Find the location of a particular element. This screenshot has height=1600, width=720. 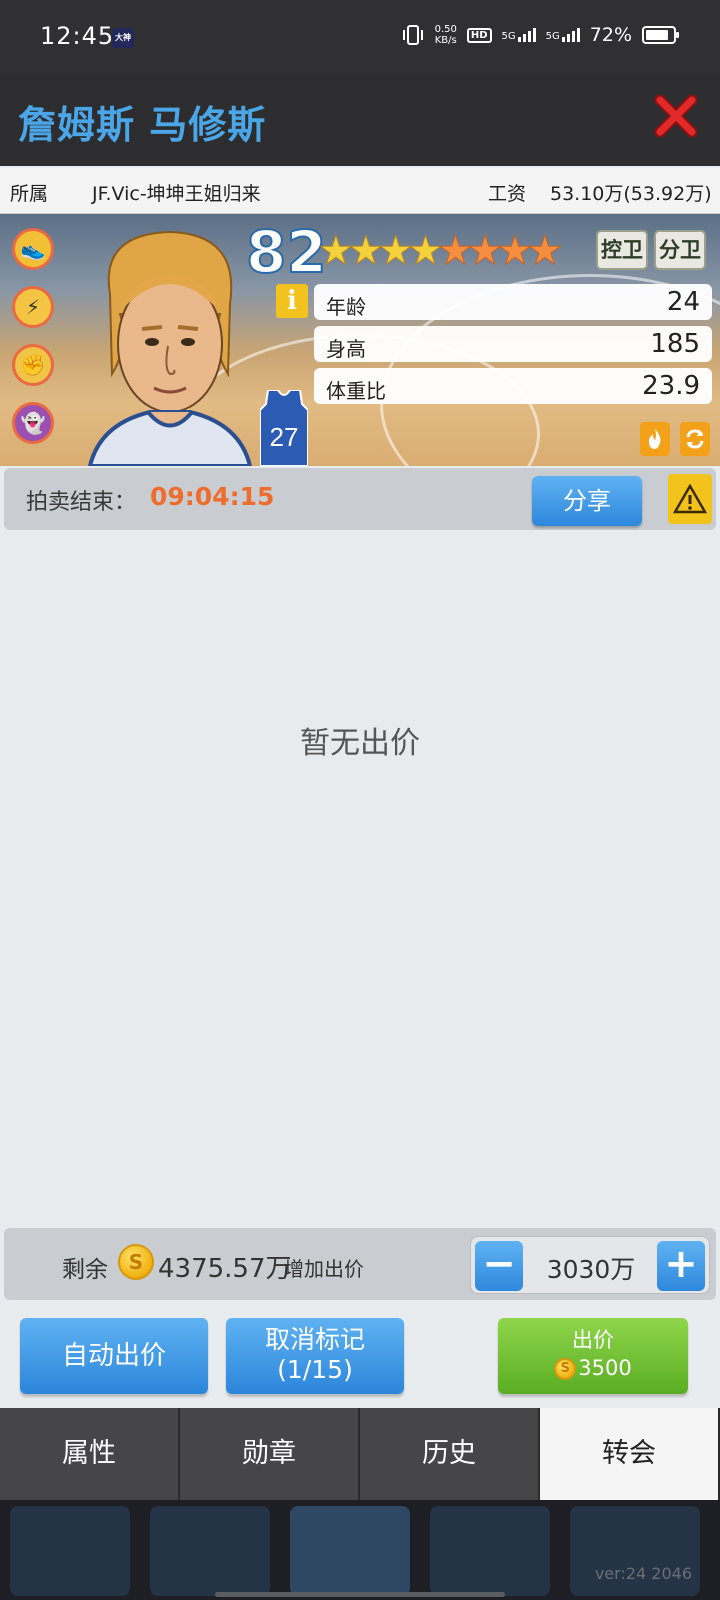

overall-rating: 82 is located at coordinates (286, 252).